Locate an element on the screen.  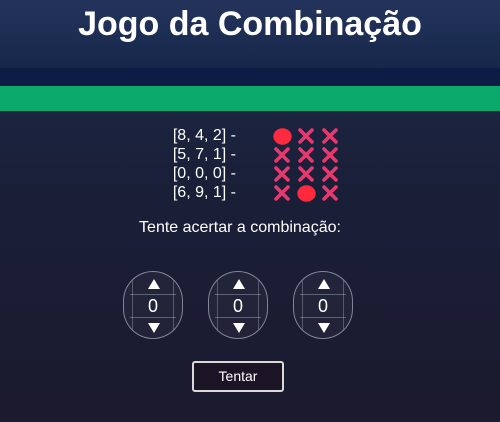
header-band is located at coordinates (250, 77).